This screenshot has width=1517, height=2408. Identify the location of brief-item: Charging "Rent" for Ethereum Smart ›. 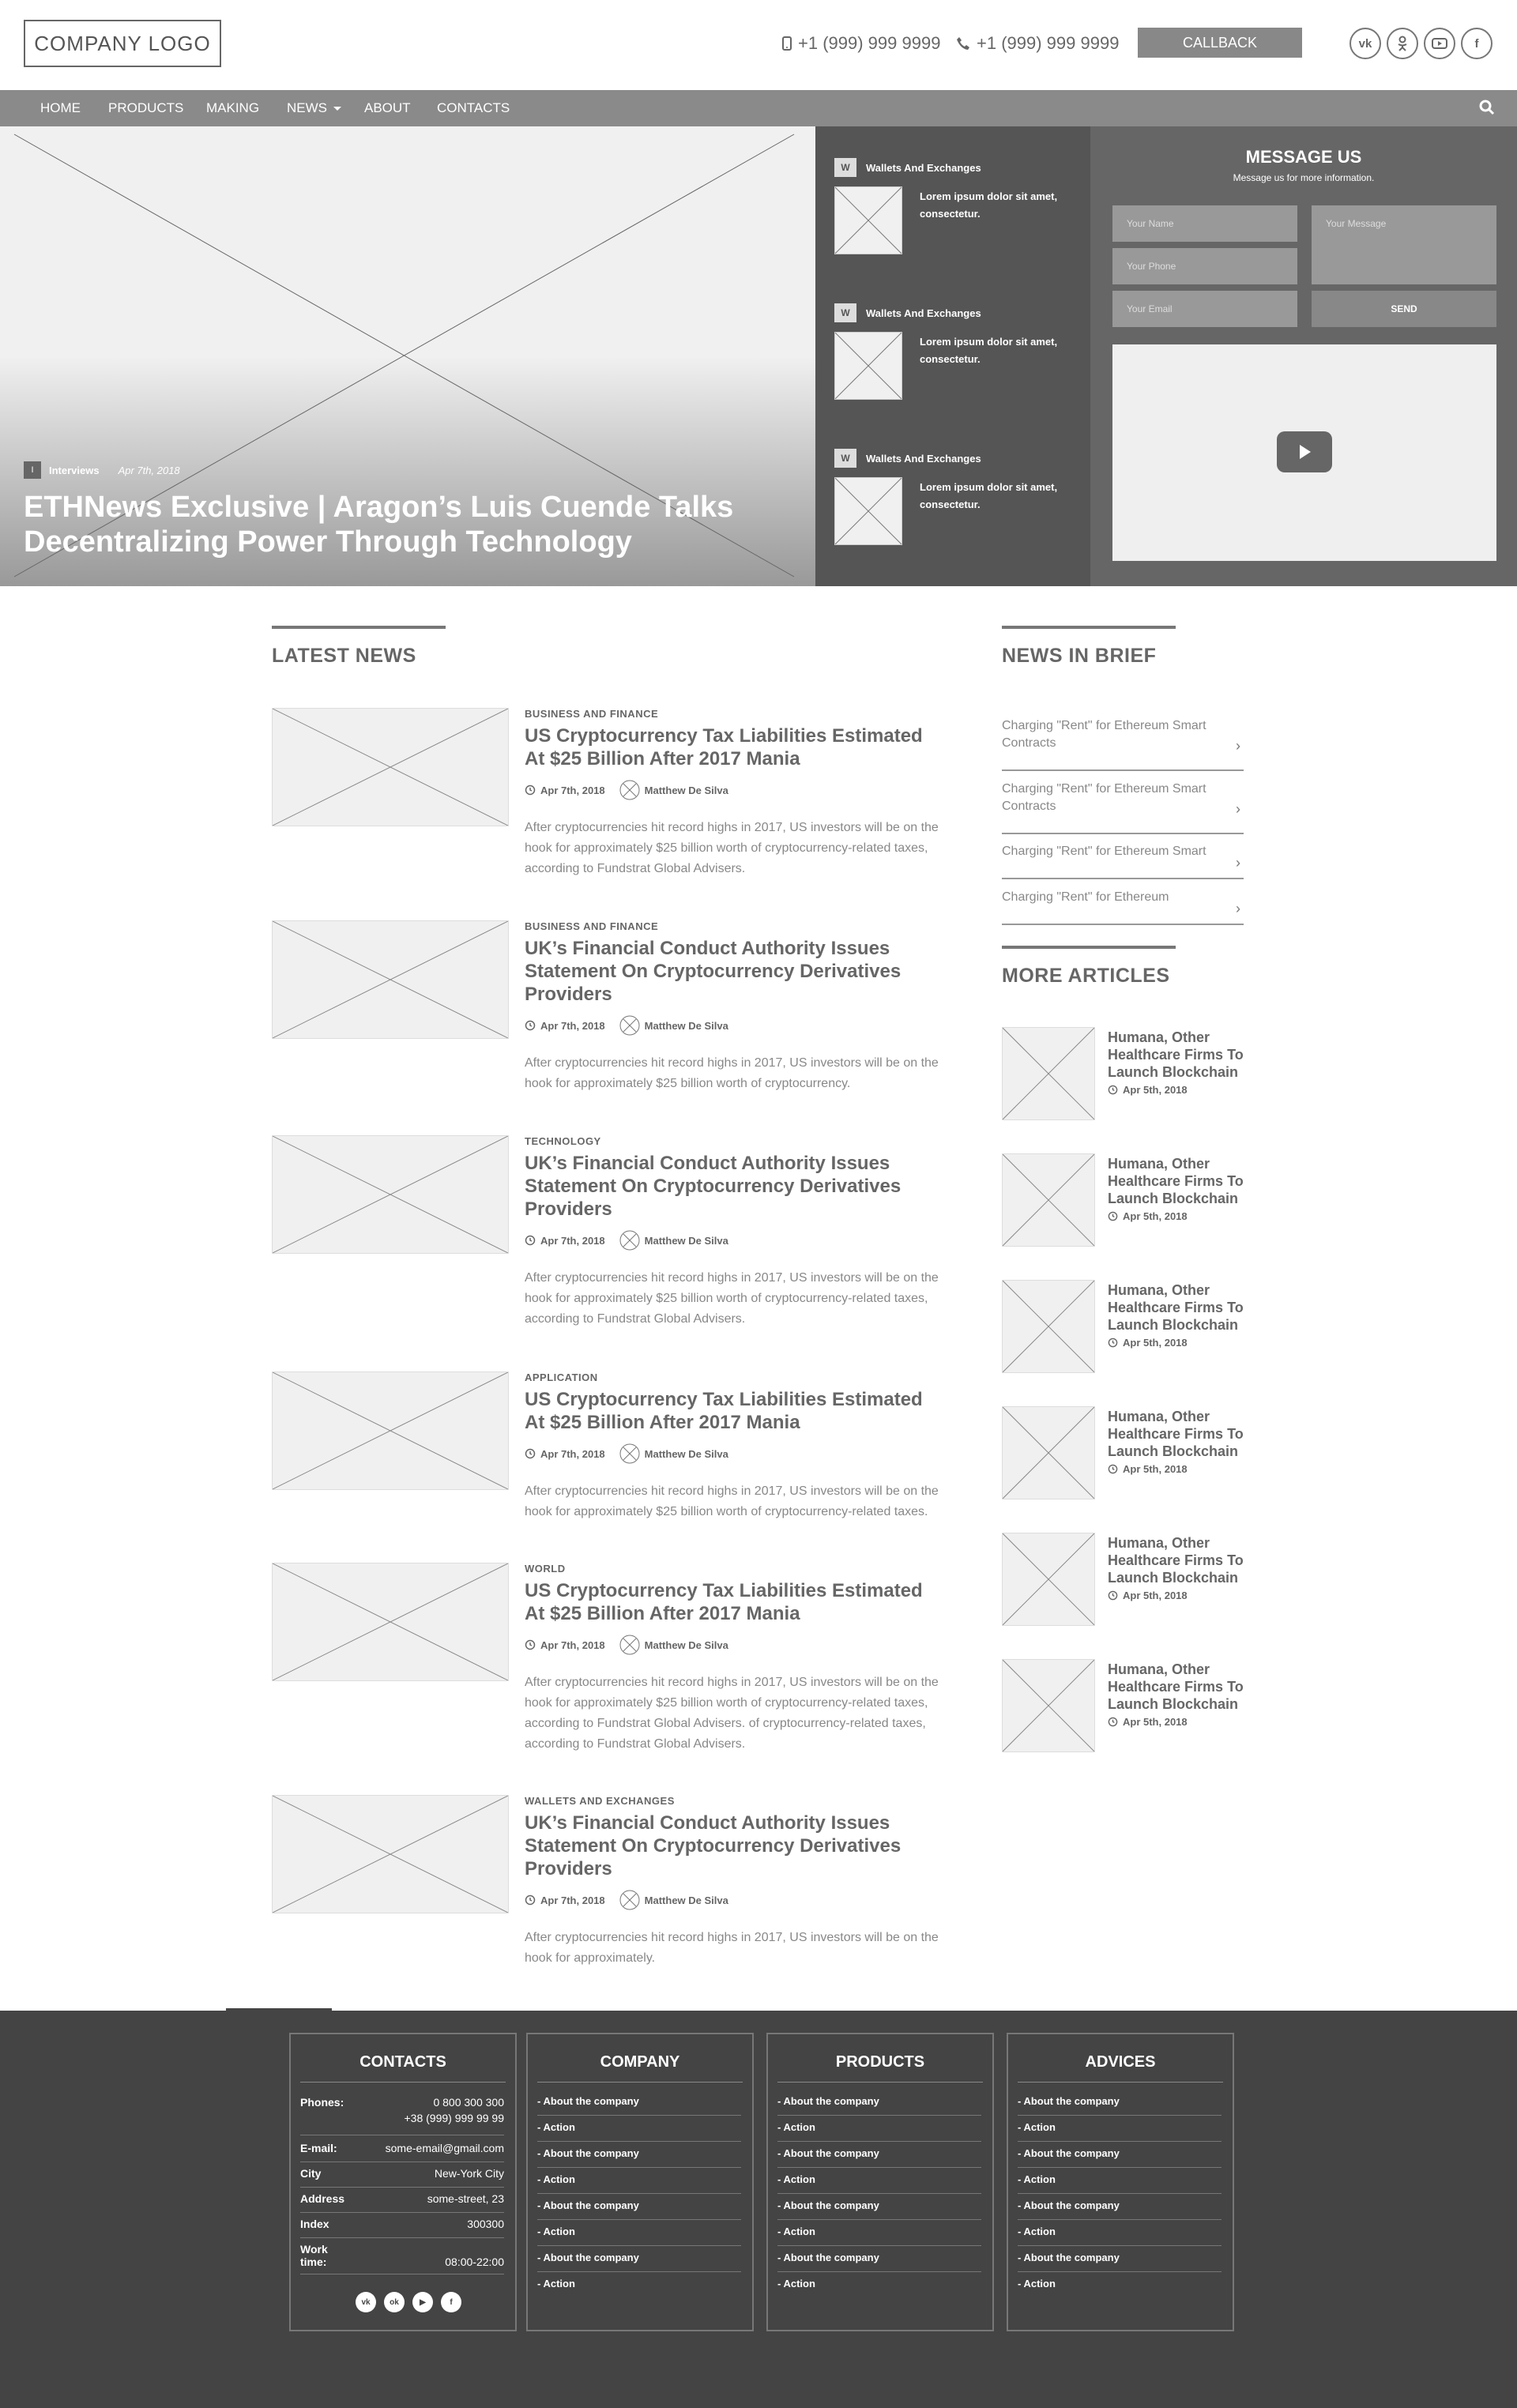
(1123, 861).